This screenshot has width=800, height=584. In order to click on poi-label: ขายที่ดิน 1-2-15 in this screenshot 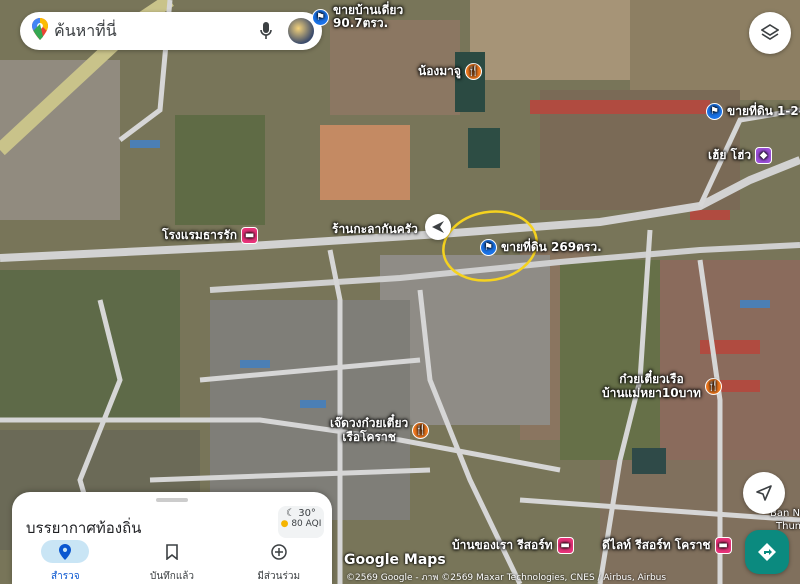, I will do `click(763, 111)`.